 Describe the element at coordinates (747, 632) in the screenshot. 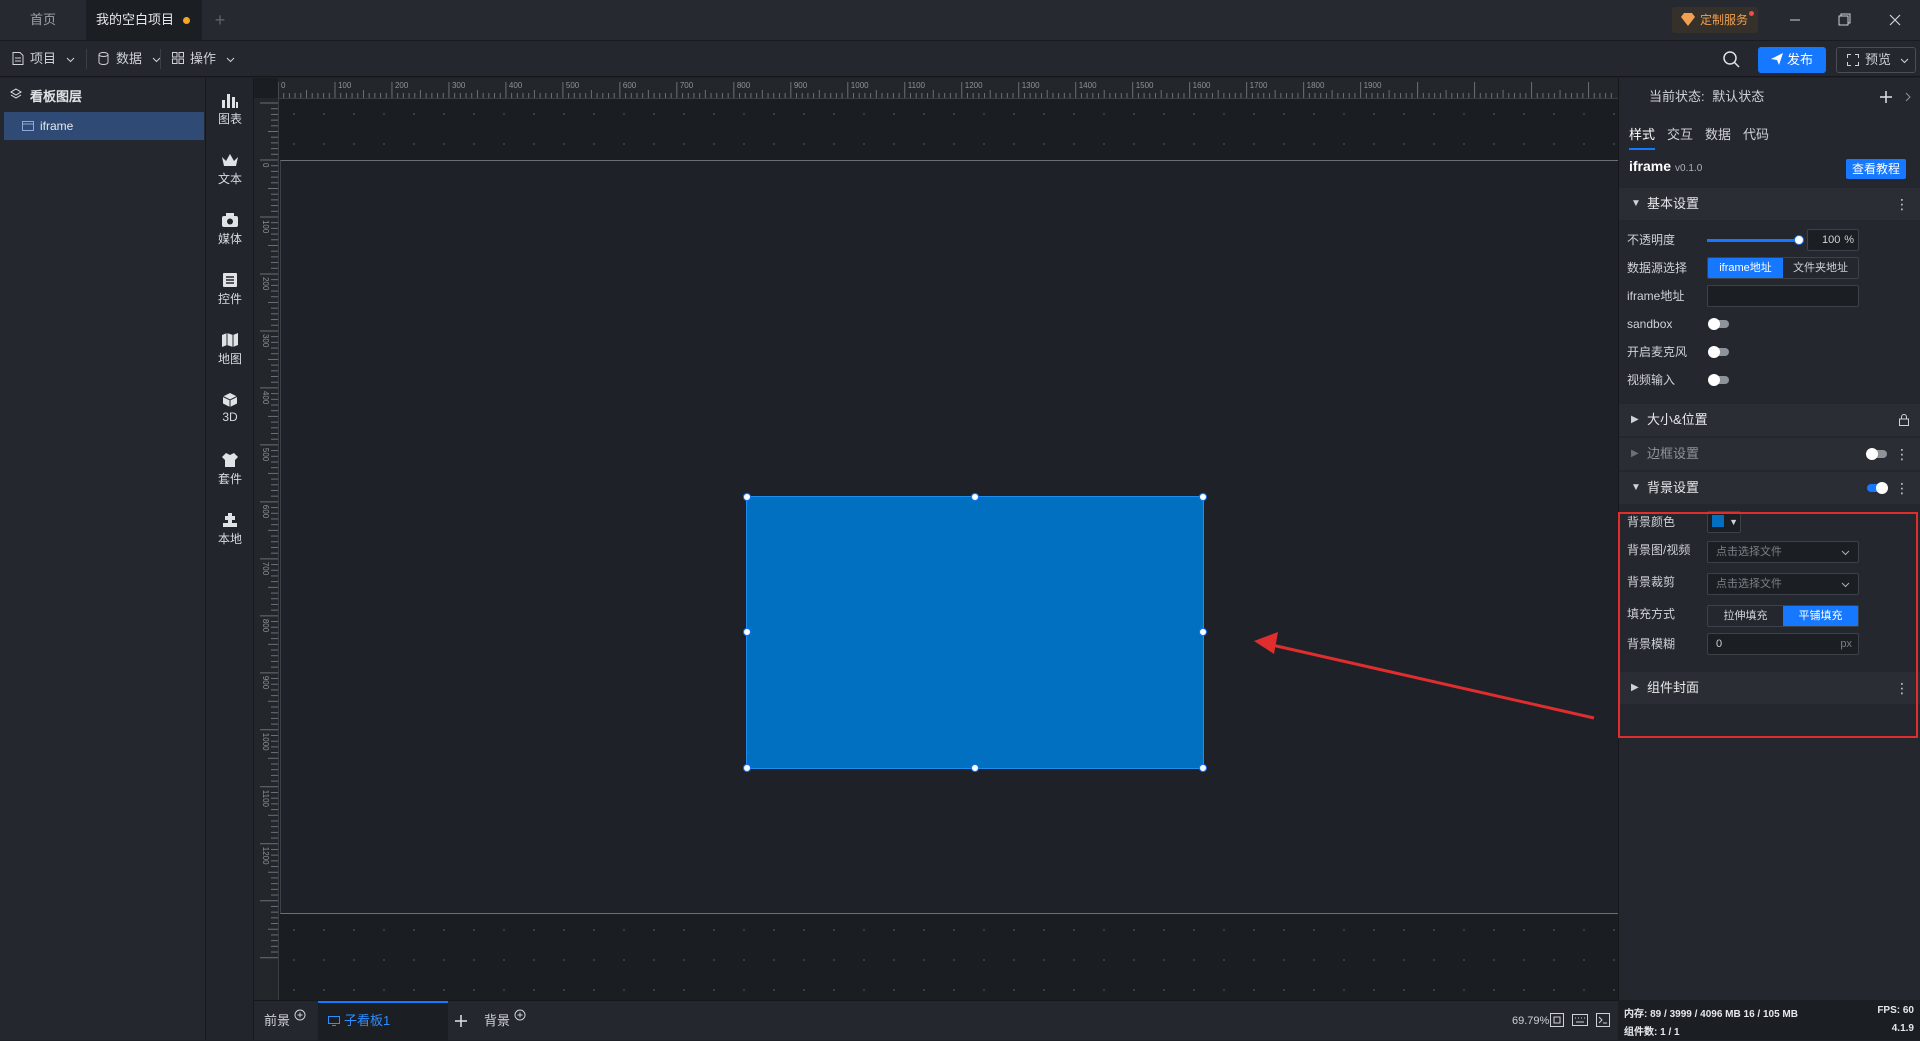

I see `resize-handle-left` at that location.